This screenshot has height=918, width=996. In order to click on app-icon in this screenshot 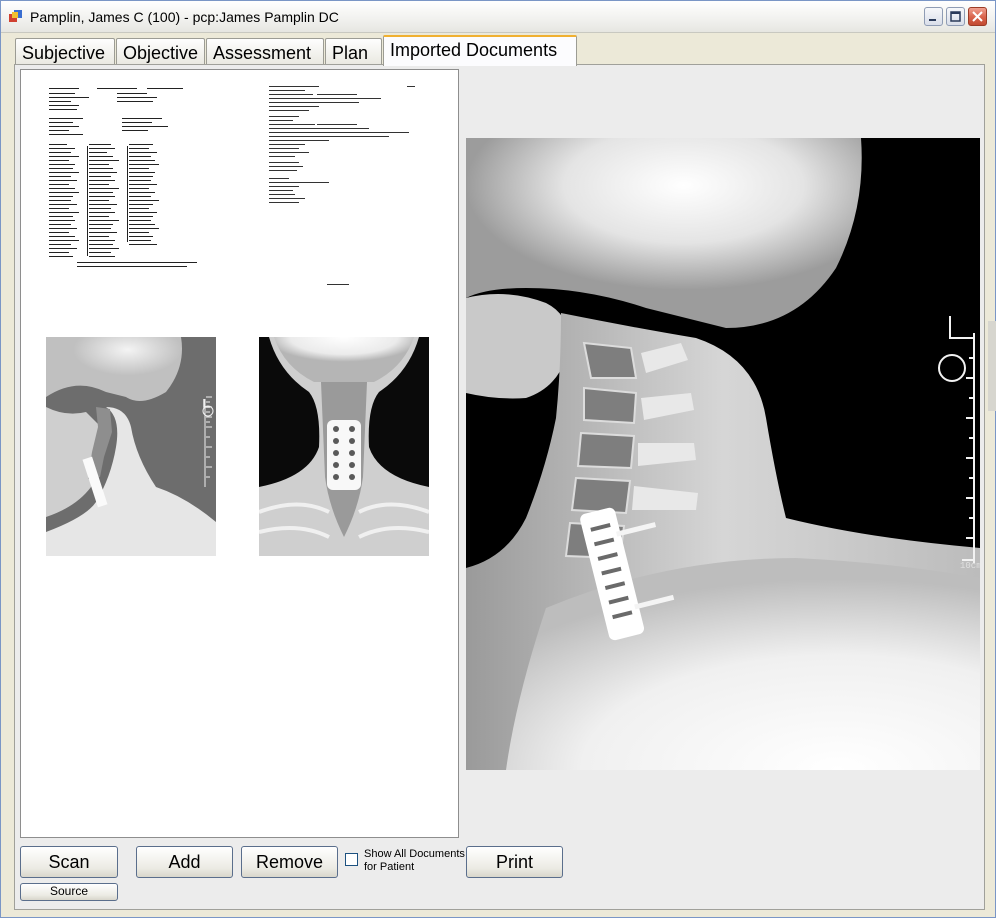, I will do `click(15, 16)`.